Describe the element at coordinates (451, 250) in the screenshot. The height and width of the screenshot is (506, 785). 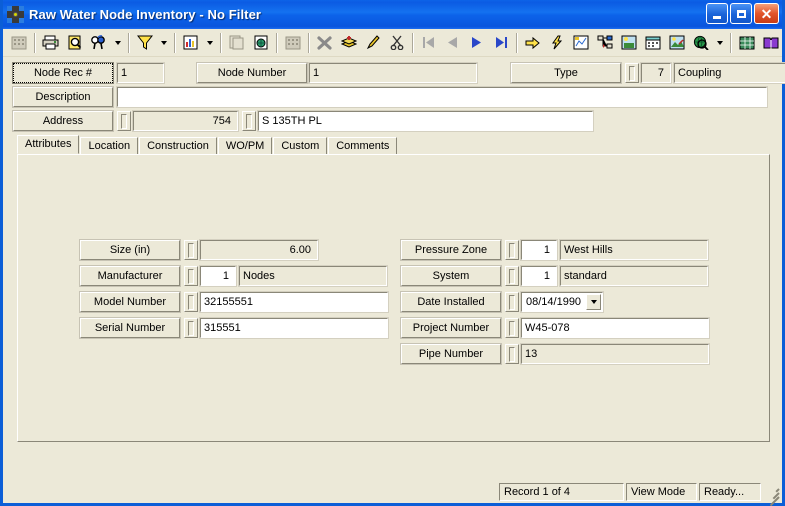
I see `pressure-zone-label: Pressure Zone` at that location.